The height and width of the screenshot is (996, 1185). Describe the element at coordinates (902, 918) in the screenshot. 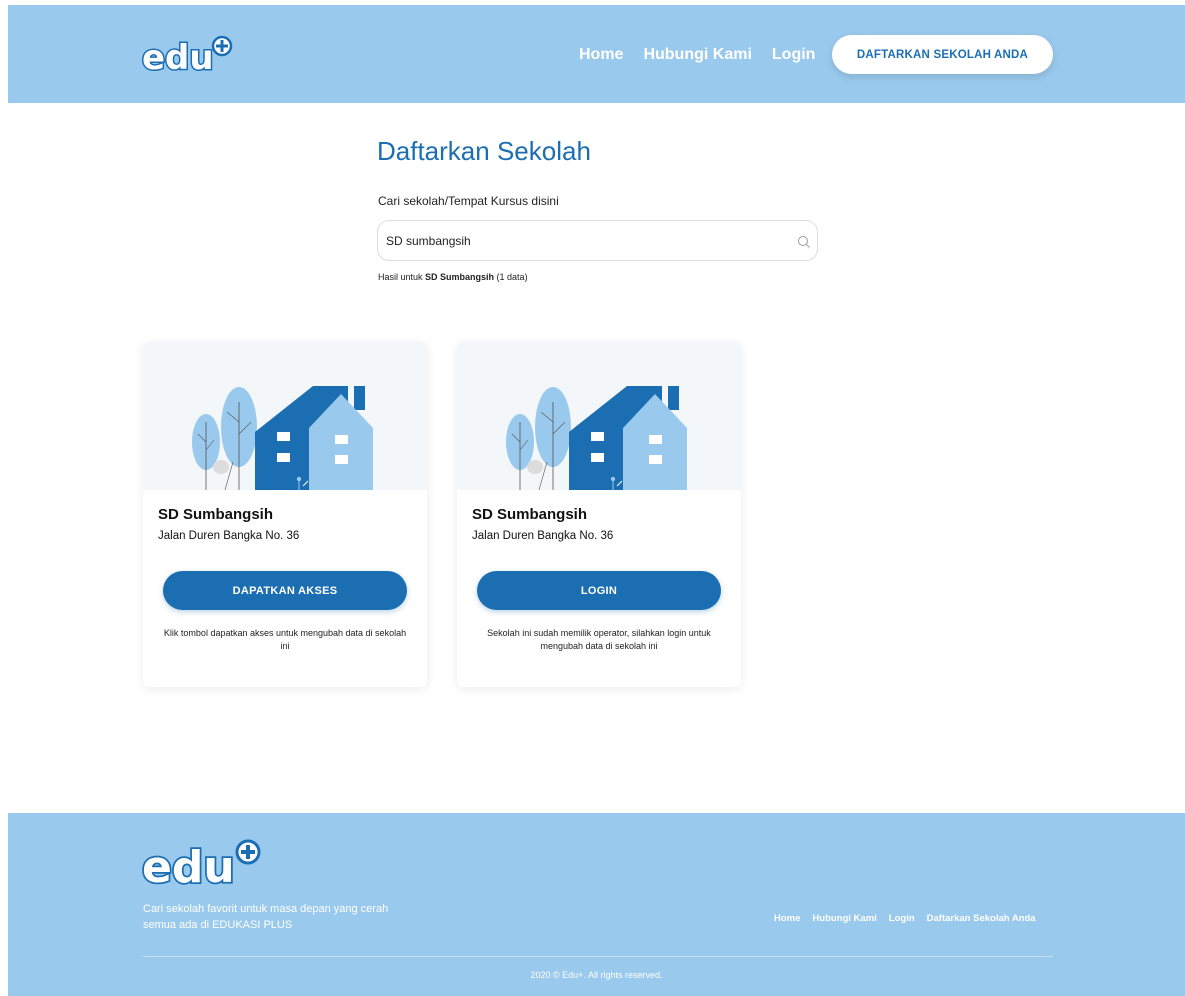

I see `footer-nav-login: Login` at that location.